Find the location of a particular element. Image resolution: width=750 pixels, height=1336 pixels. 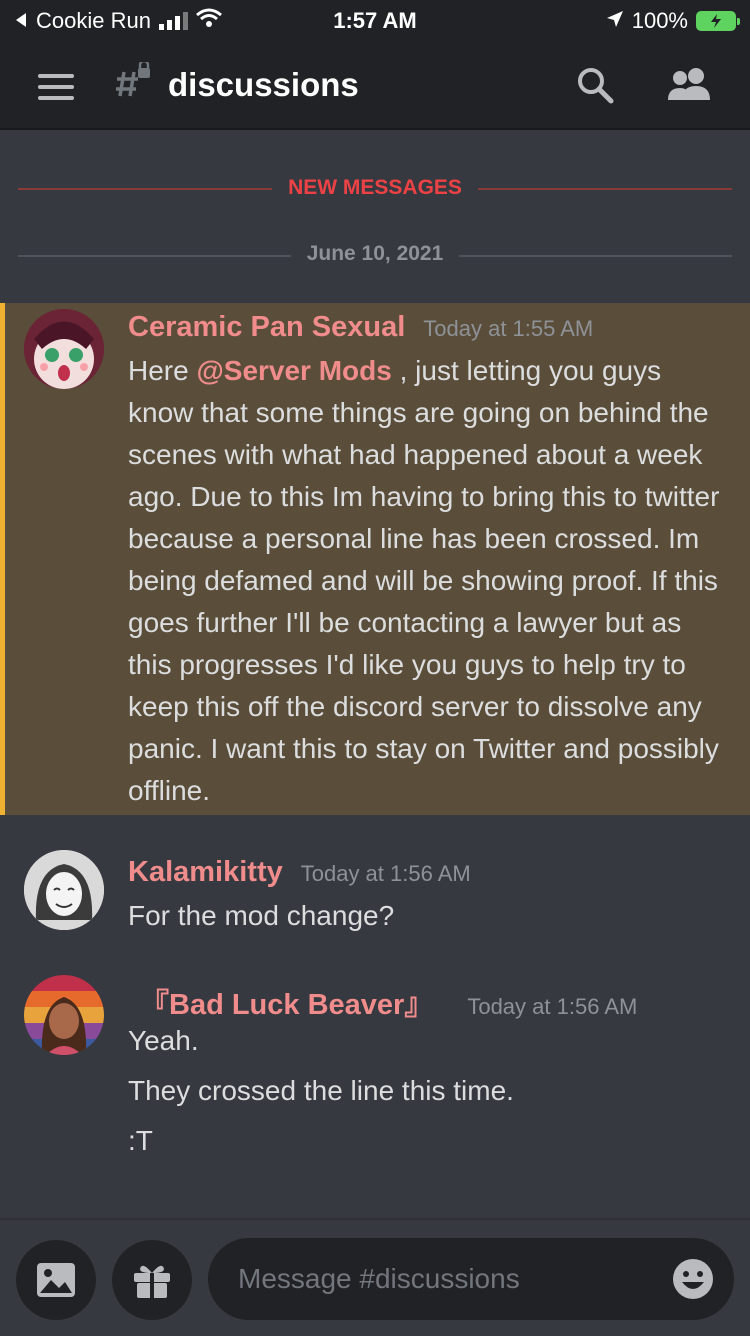

location-icon is located at coordinates (615, 21).